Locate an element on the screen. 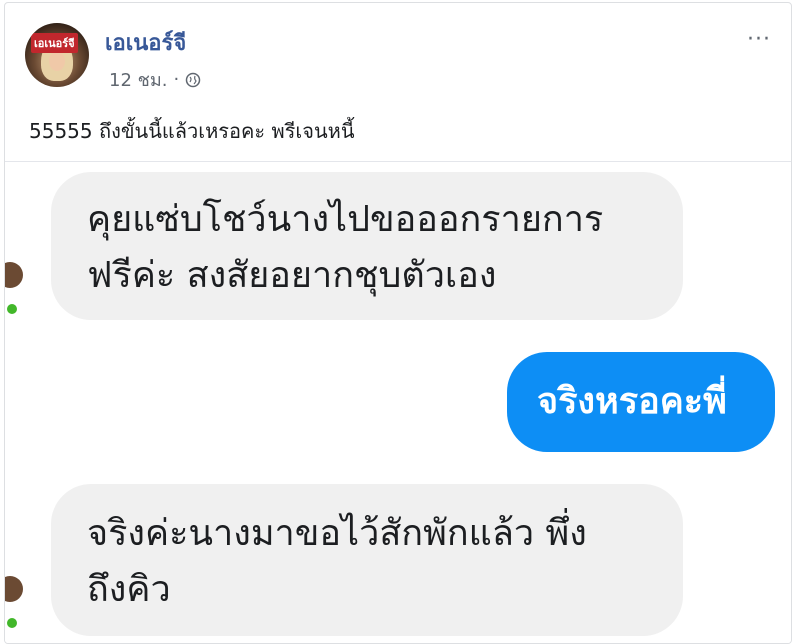  author-avatar: เอเนอร์จี is located at coordinates (57, 55).